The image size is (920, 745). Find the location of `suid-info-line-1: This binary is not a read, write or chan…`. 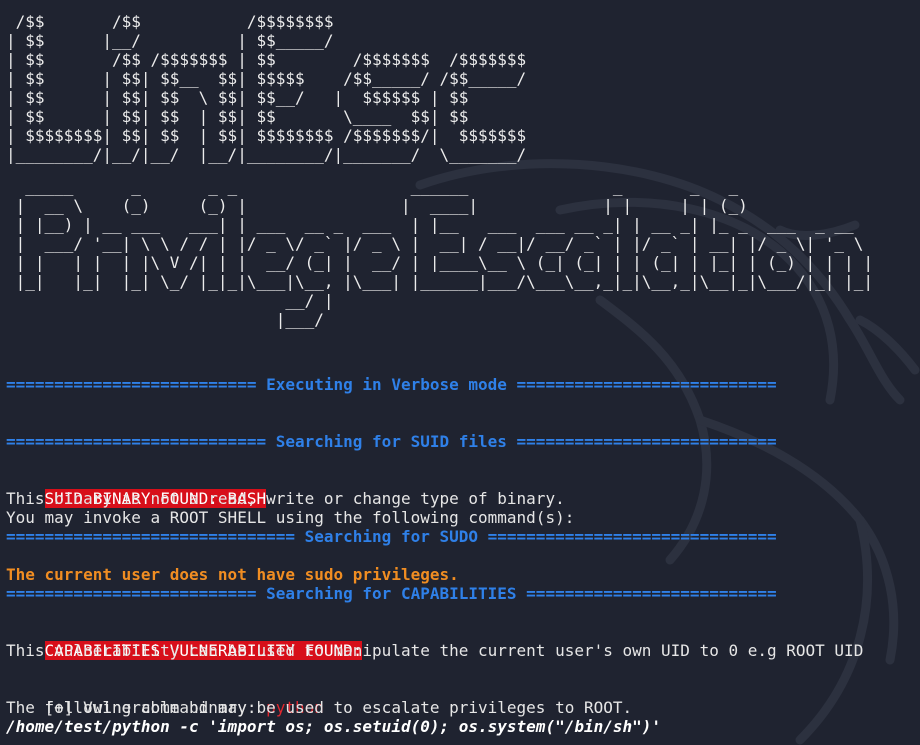

suid-info-line-1: This binary is not a read, write or chan… is located at coordinates (285, 498).